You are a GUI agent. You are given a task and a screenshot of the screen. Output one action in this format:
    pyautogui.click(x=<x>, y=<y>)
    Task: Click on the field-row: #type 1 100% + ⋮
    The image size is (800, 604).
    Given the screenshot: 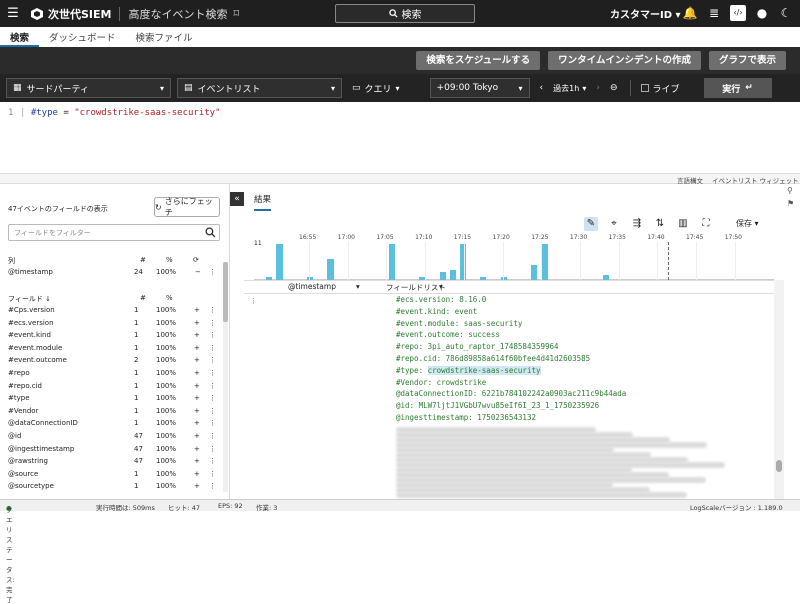 What is the action you would take?
    pyautogui.click(x=114, y=400)
    